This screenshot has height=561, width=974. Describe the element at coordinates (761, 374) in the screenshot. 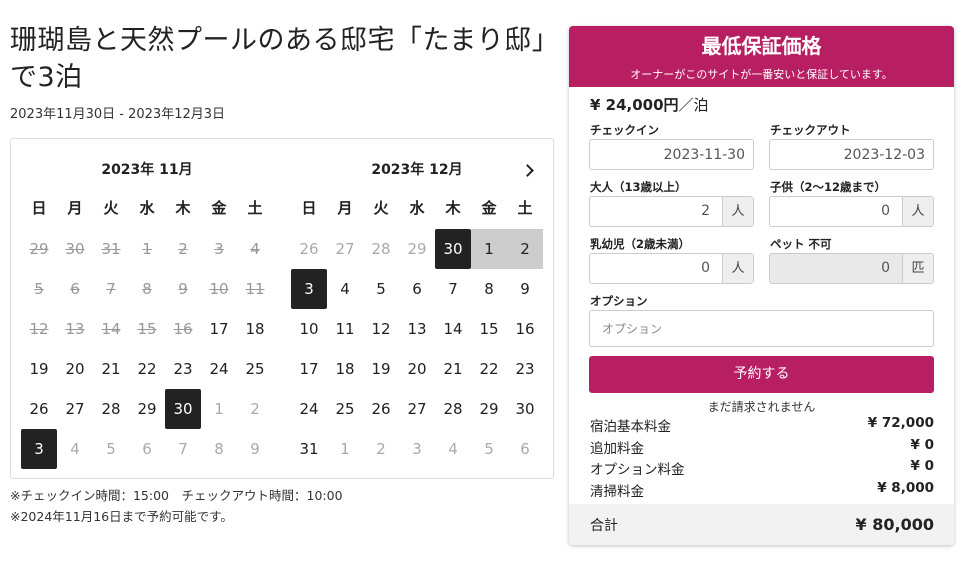

I see `reserve-button: 予約する` at that location.